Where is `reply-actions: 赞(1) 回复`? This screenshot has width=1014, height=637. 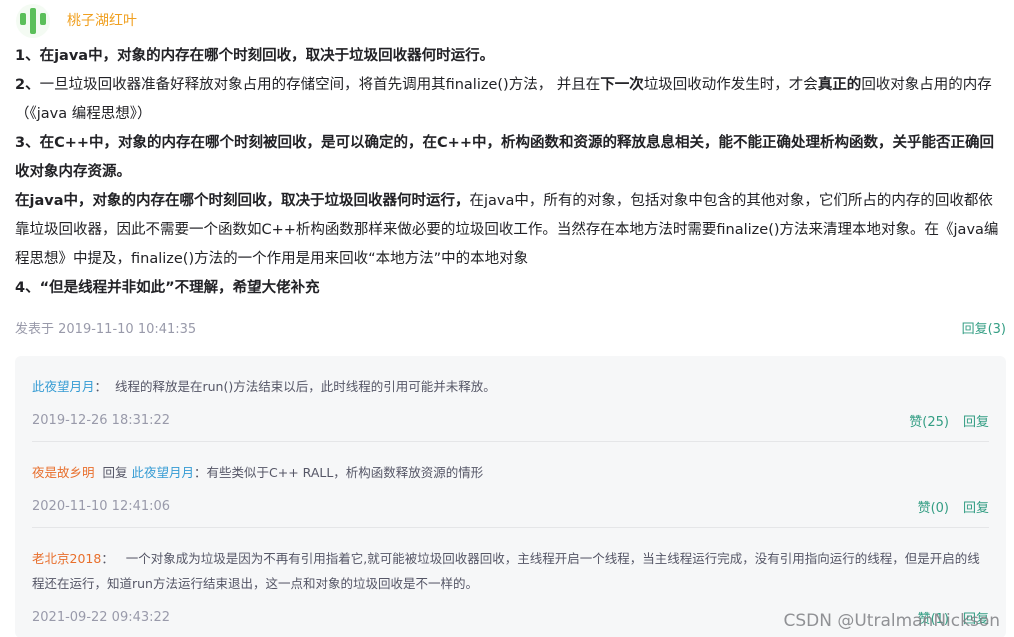 reply-actions: 赞(1) 回复 is located at coordinates (953, 617).